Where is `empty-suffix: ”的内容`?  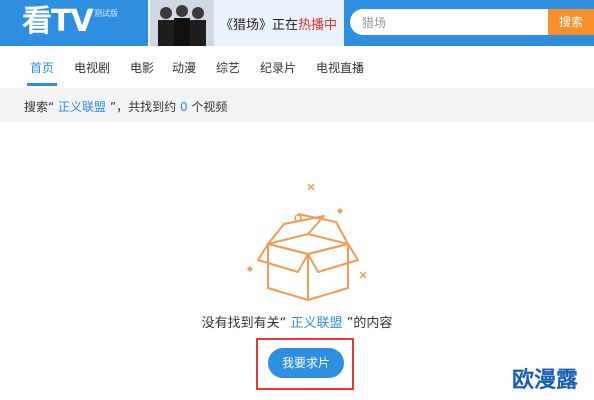
empty-suffix: ”的内容 is located at coordinates (369, 323).